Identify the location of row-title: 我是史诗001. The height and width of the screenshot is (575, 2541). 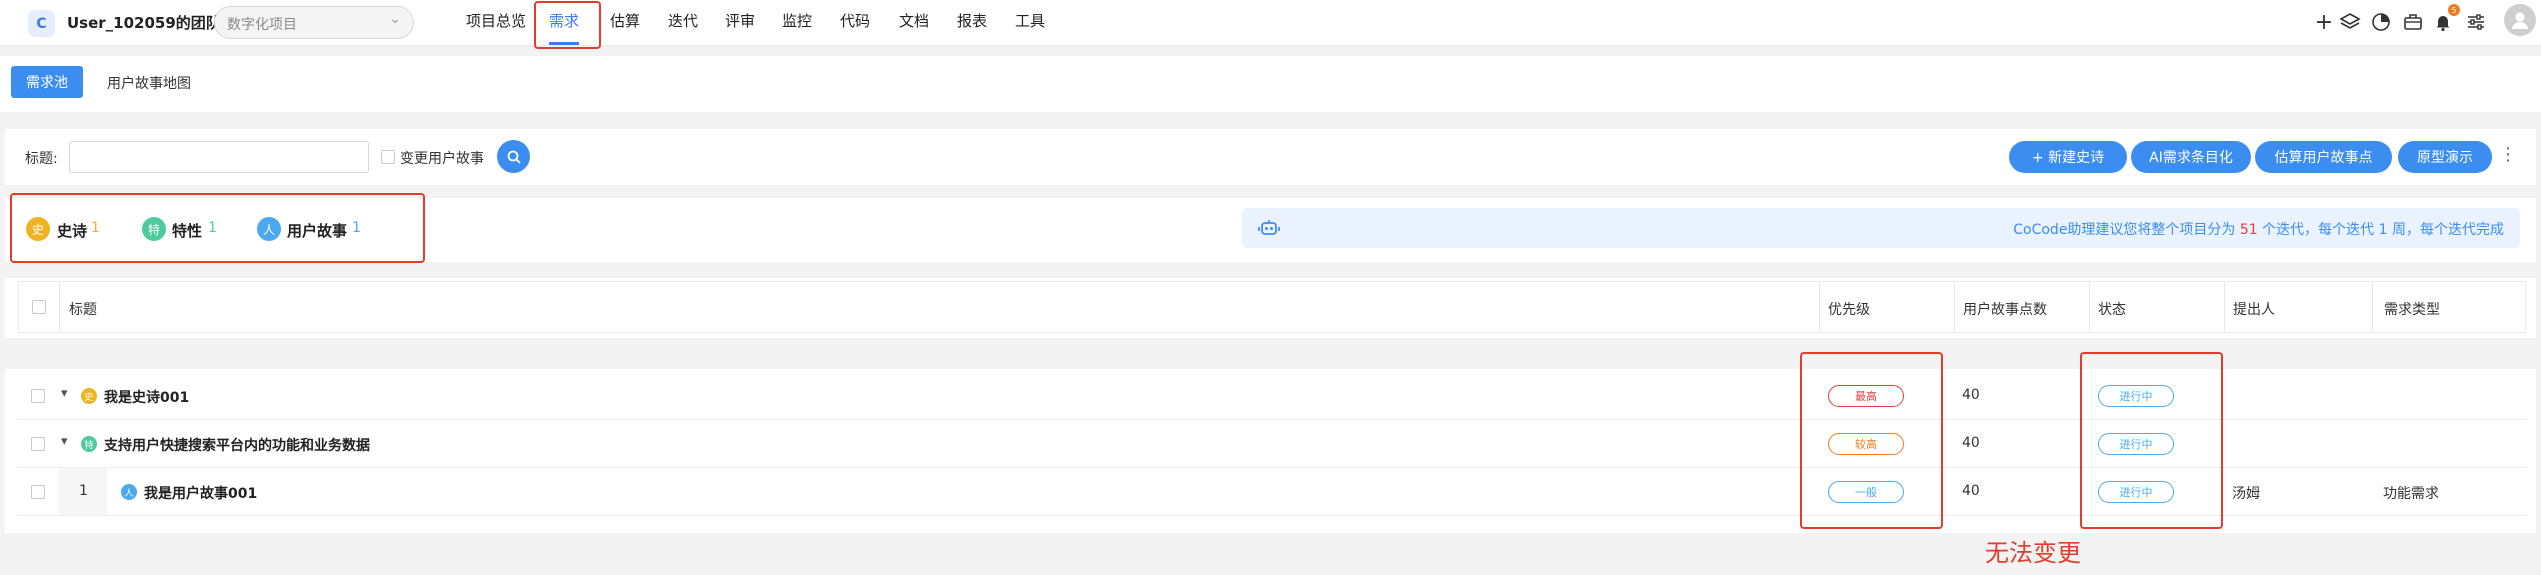
(146, 397).